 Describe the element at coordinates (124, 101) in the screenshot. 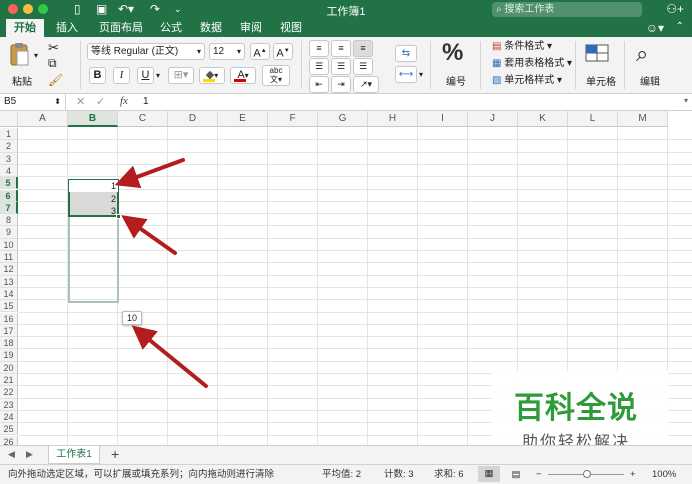

I see `insert-function-icon: fx` at that location.